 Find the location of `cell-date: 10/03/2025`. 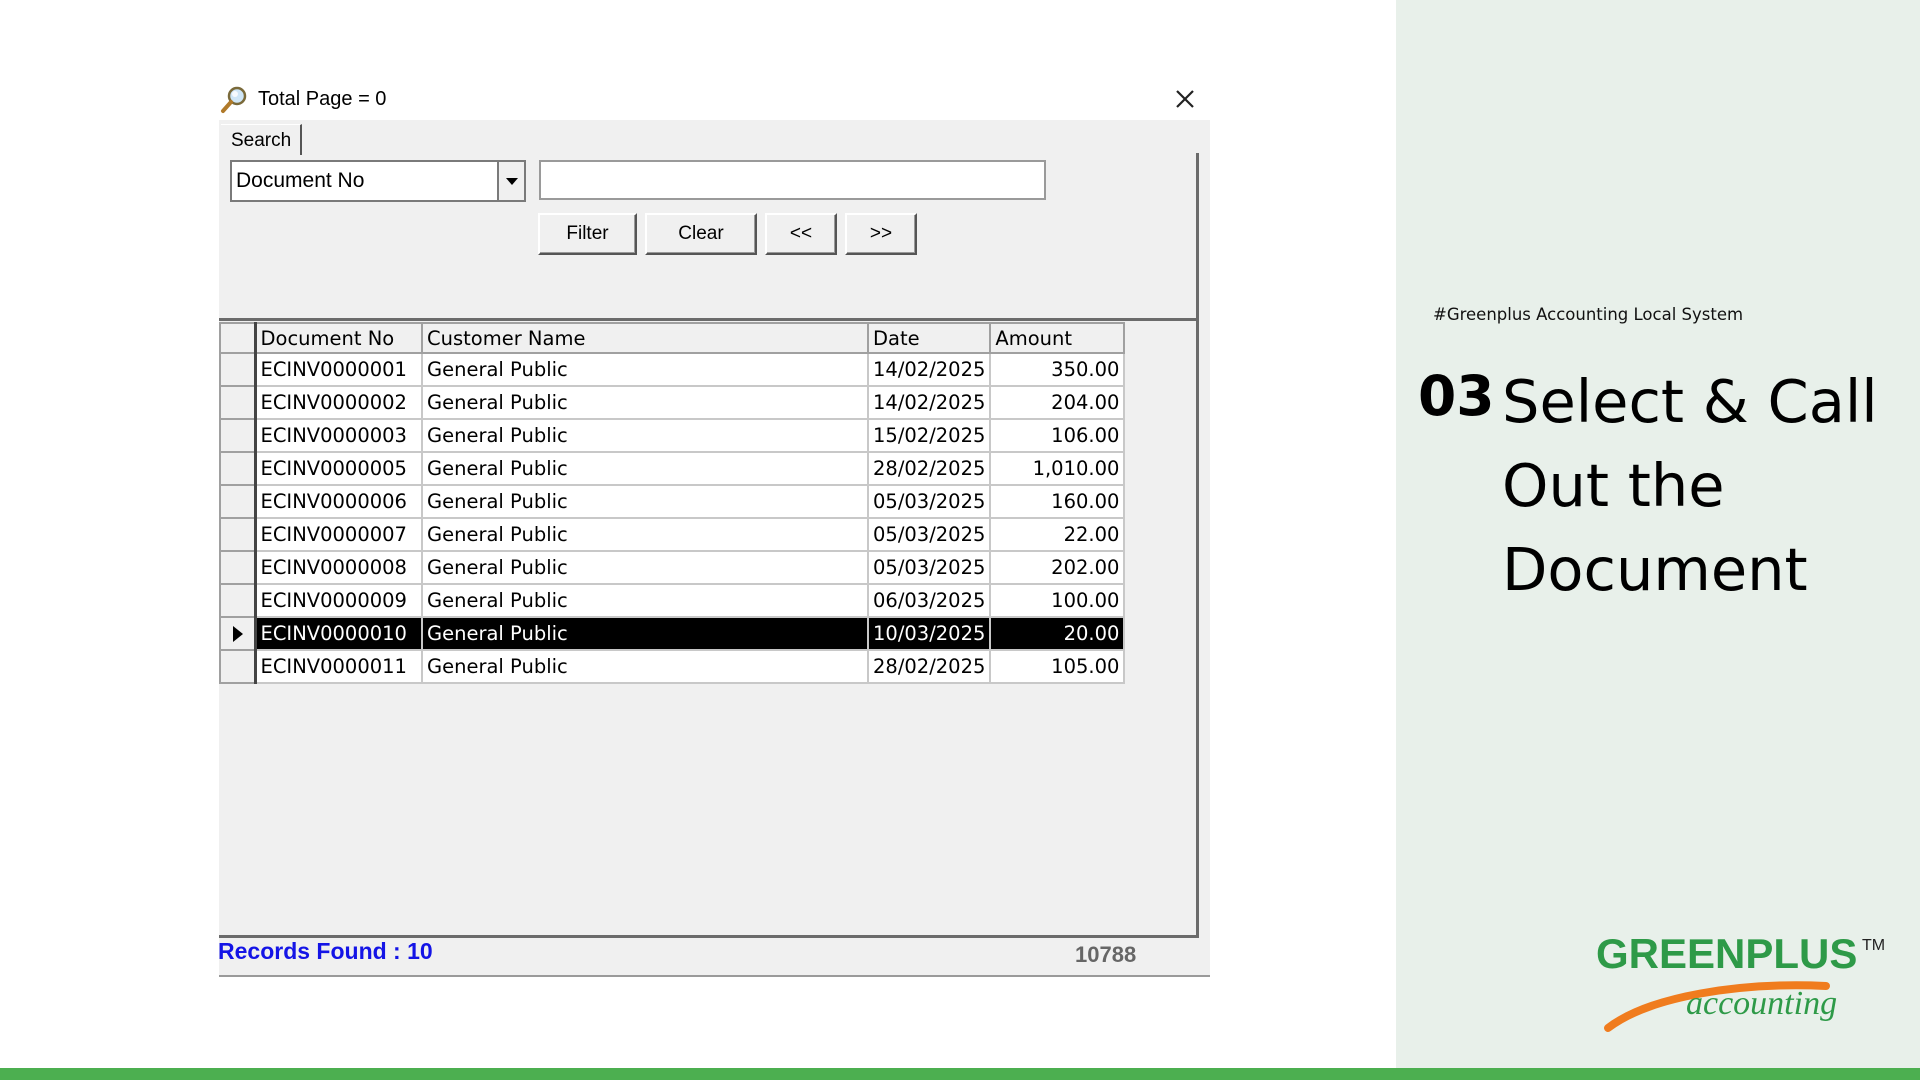

cell-date: 10/03/2025 is located at coordinates (929, 633).